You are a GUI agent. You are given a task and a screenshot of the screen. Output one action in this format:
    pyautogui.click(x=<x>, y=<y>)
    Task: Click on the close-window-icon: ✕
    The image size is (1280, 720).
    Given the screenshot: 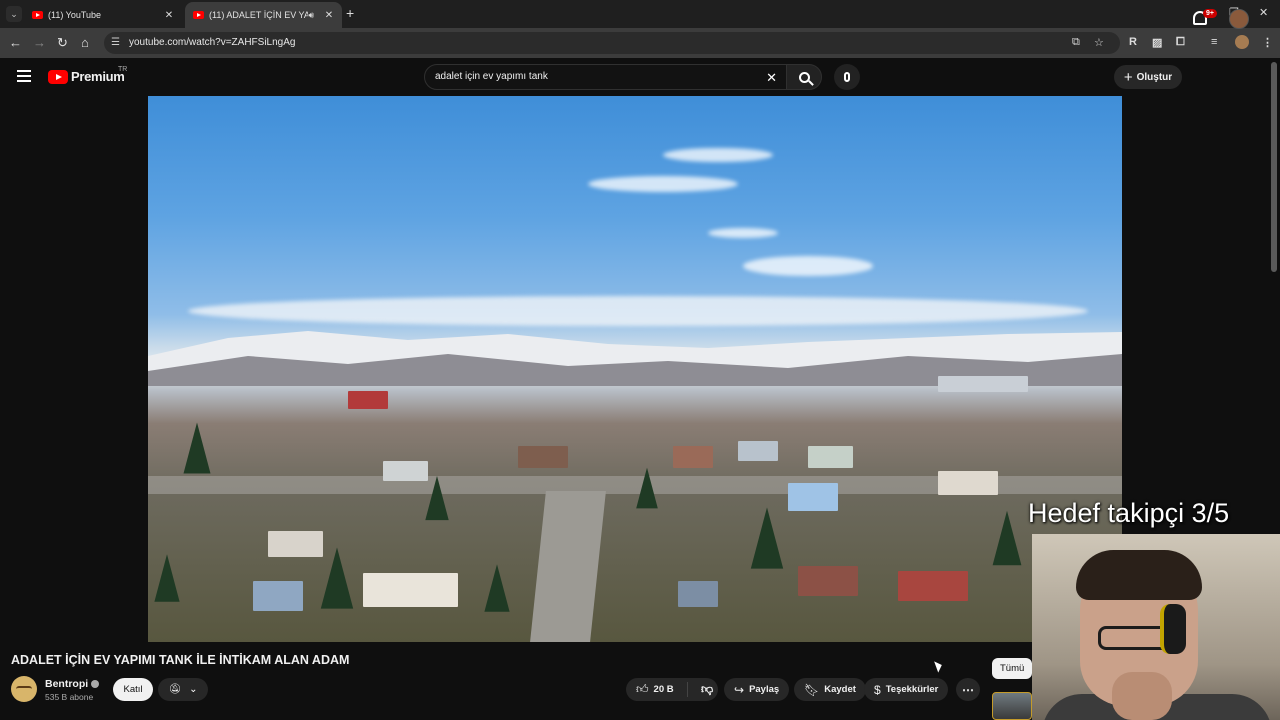 What is the action you would take?
    pyautogui.click(x=1263, y=12)
    